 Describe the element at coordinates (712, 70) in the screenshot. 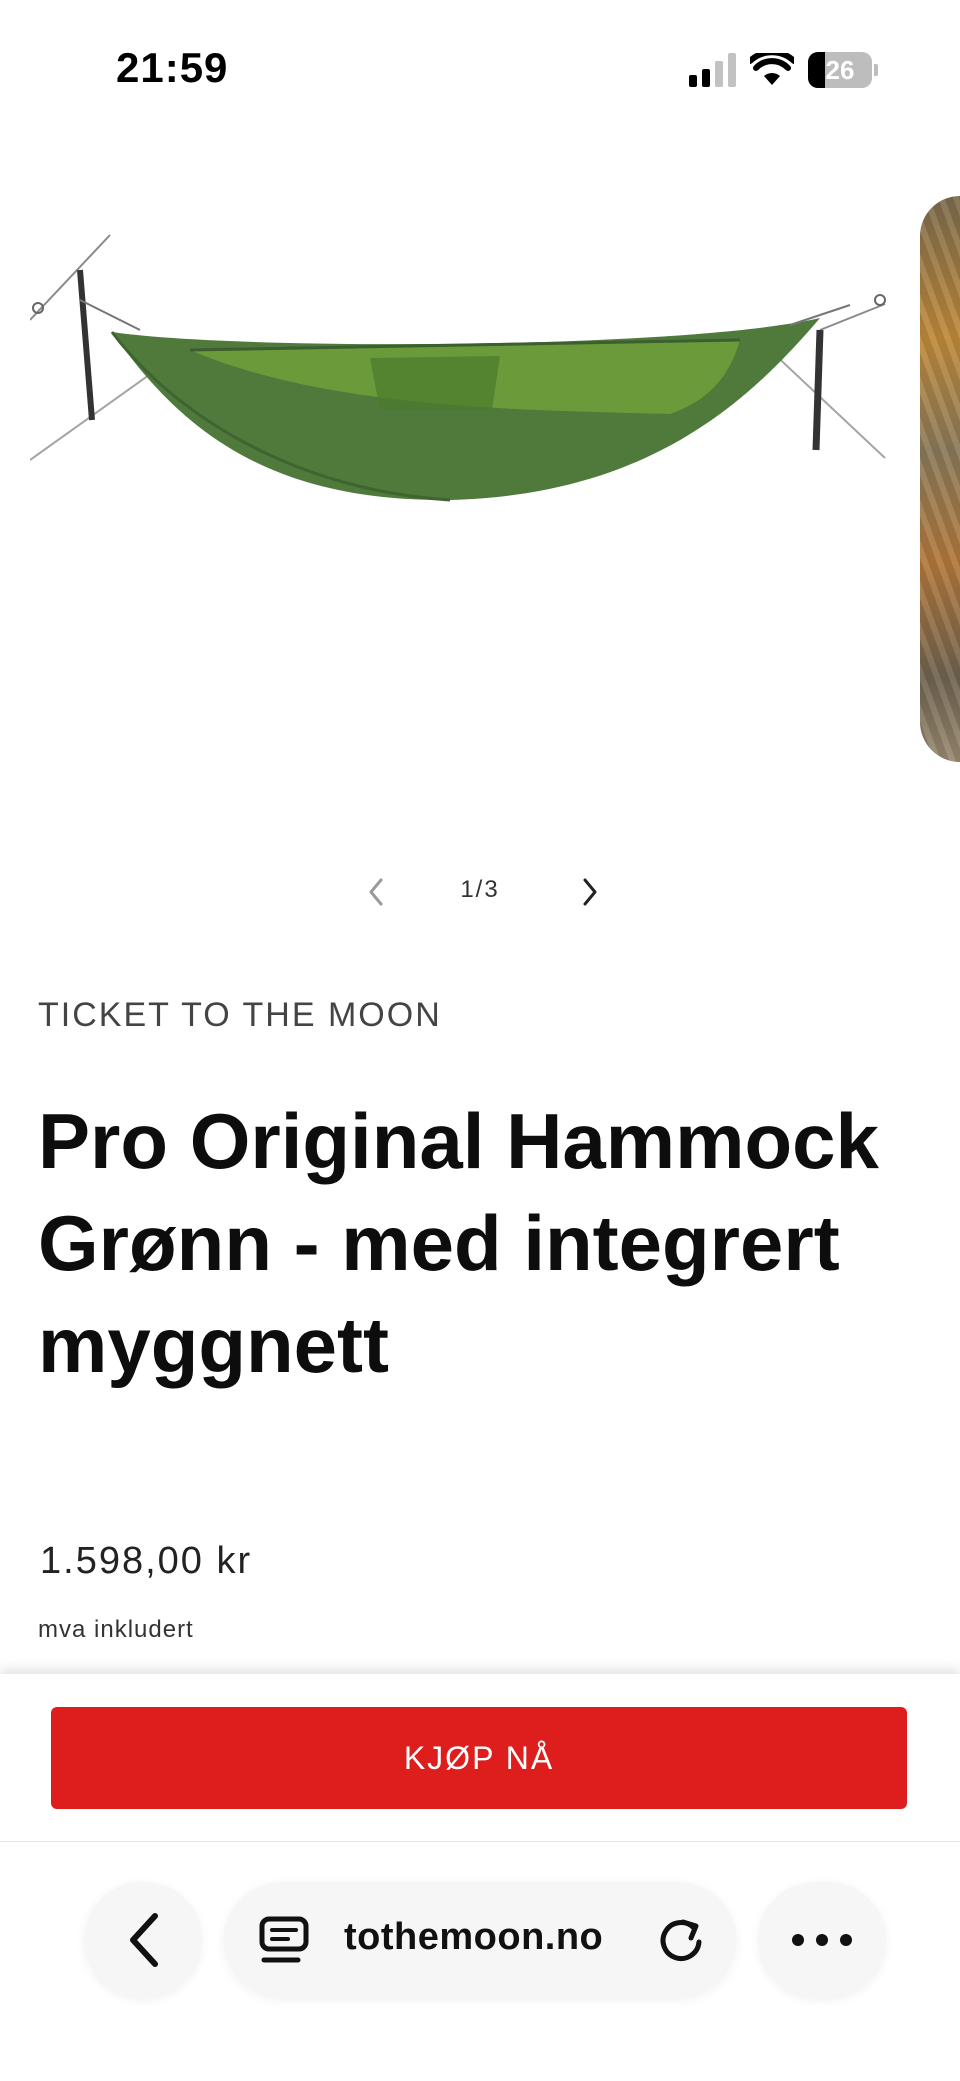

I see `cellular-signal-icon` at that location.